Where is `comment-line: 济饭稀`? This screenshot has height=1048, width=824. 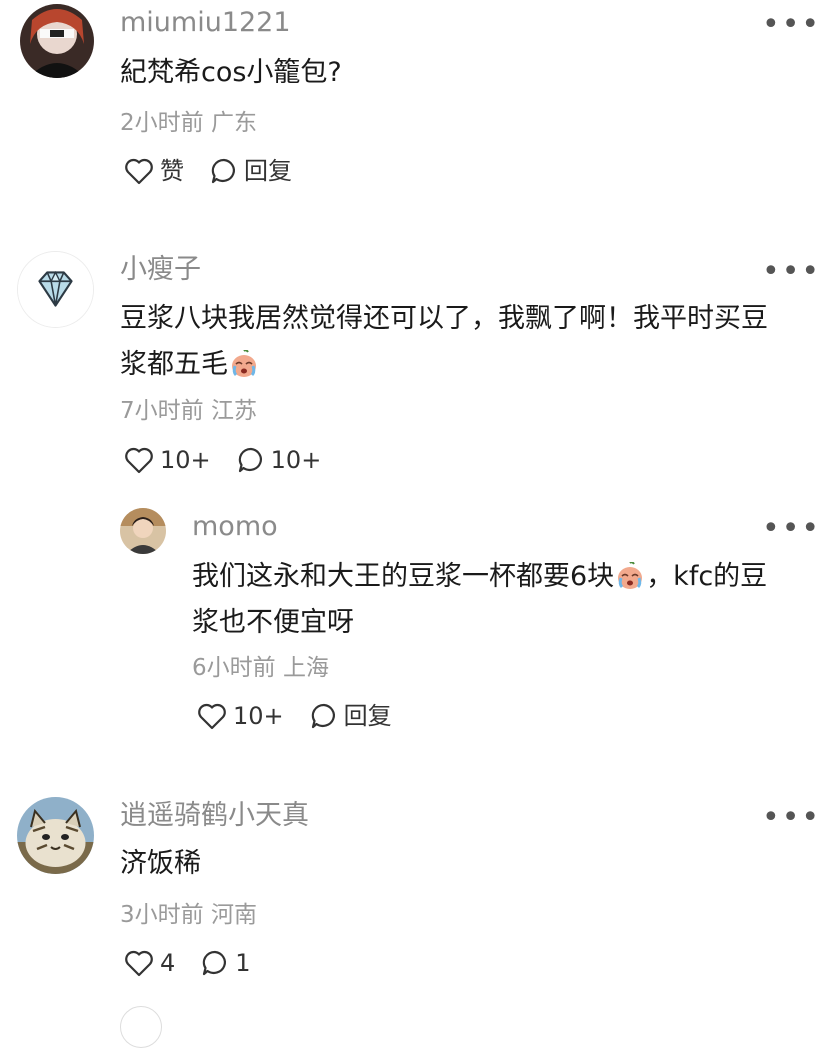
comment-line: 济饭稀 is located at coordinates (160, 863).